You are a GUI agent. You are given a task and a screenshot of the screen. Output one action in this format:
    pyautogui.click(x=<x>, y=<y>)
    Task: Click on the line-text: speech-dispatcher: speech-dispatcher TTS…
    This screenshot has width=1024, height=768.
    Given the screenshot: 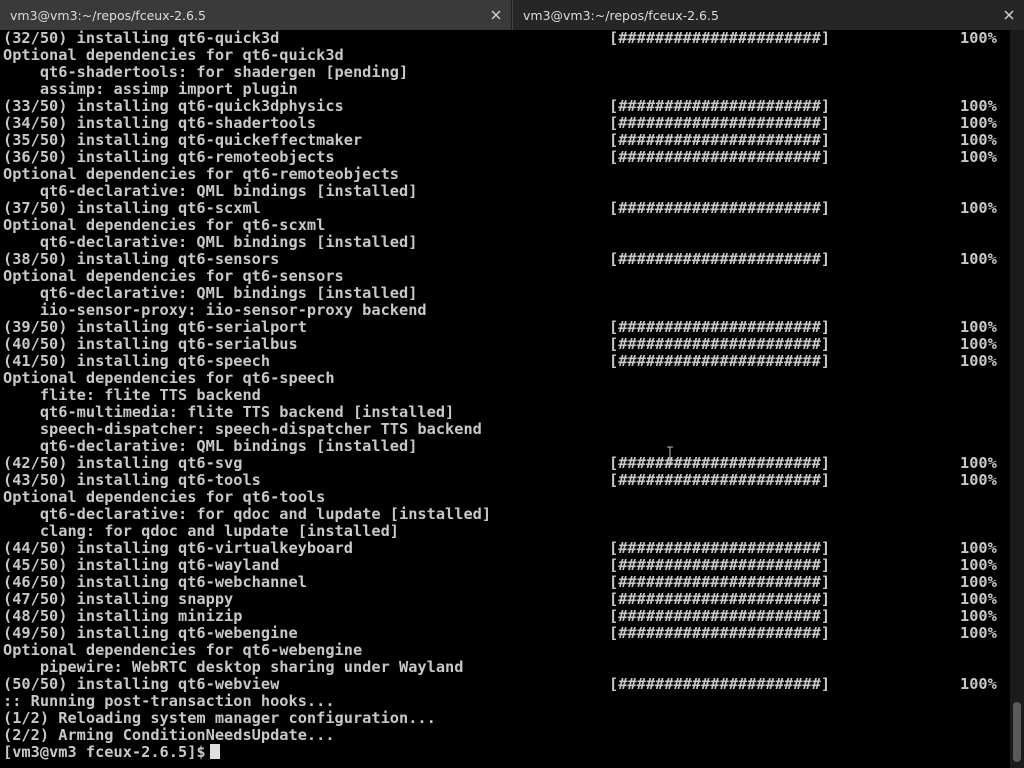 What is the action you would take?
    pyautogui.click(x=242, y=429)
    